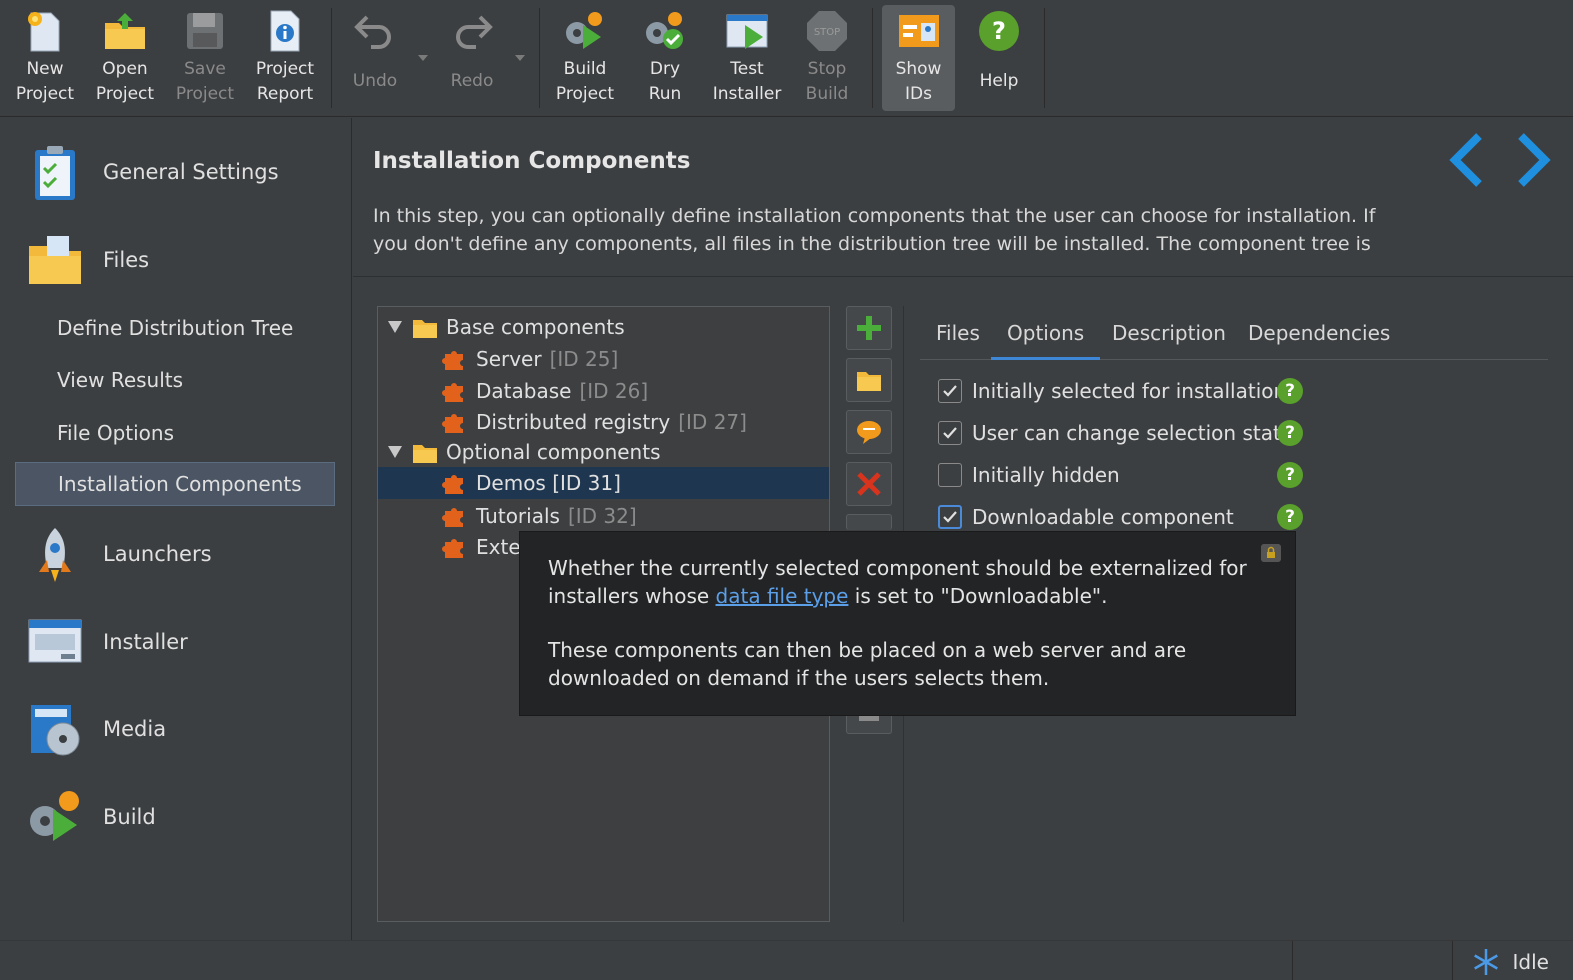 This screenshot has width=1573, height=980. What do you see at coordinates (747, 31) in the screenshot?
I see `test-installer-icon` at bounding box center [747, 31].